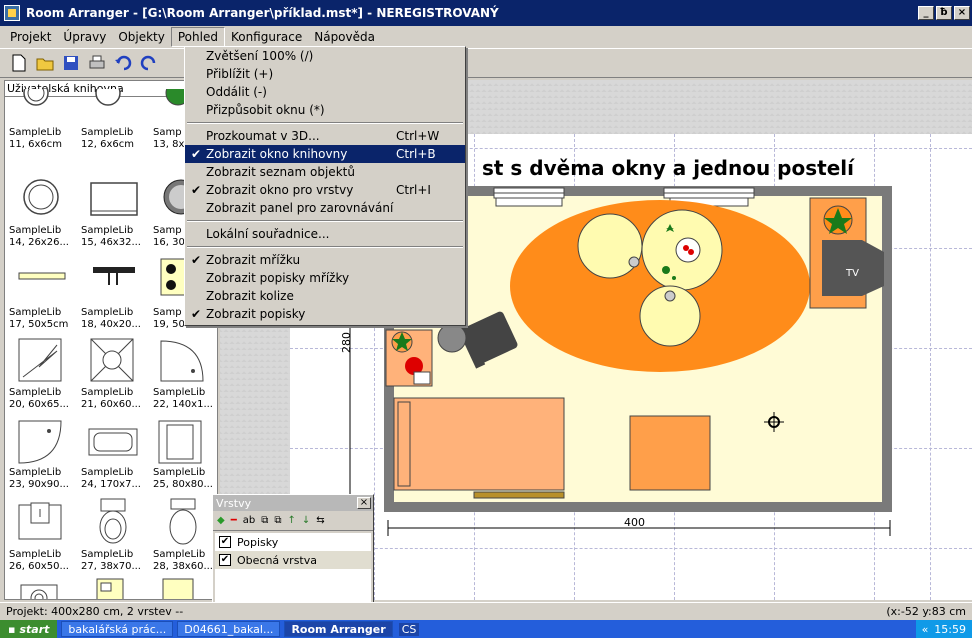  Describe the element at coordinates (123, 63) in the screenshot. I see `undo-icon` at that location.